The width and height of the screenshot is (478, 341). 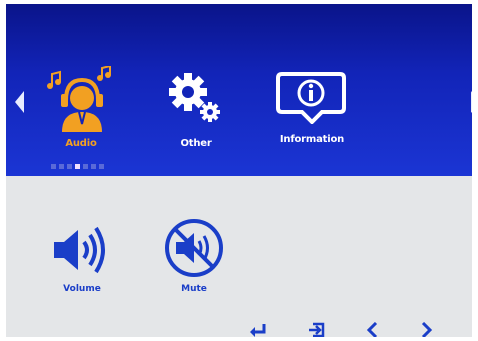 I want to click on page-indicator, so click(x=77, y=167).